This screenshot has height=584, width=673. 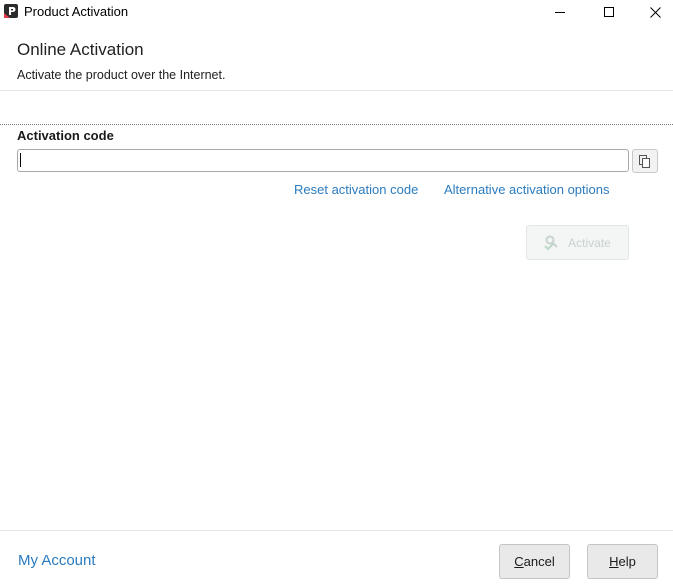 I want to click on close-icon, so click(x=655, y=12).